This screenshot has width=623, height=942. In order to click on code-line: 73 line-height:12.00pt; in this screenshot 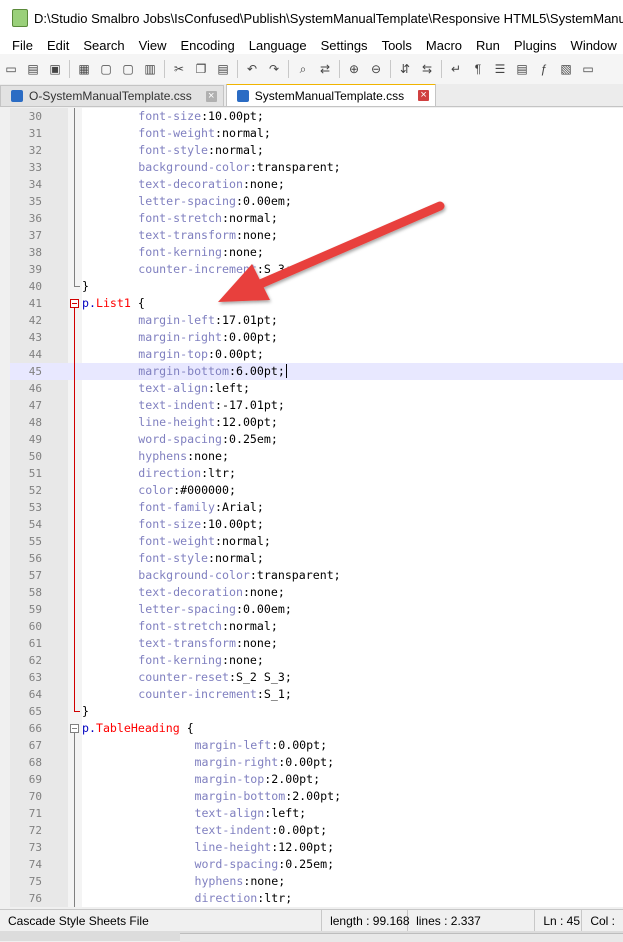, I will do `click(316, 847)`.